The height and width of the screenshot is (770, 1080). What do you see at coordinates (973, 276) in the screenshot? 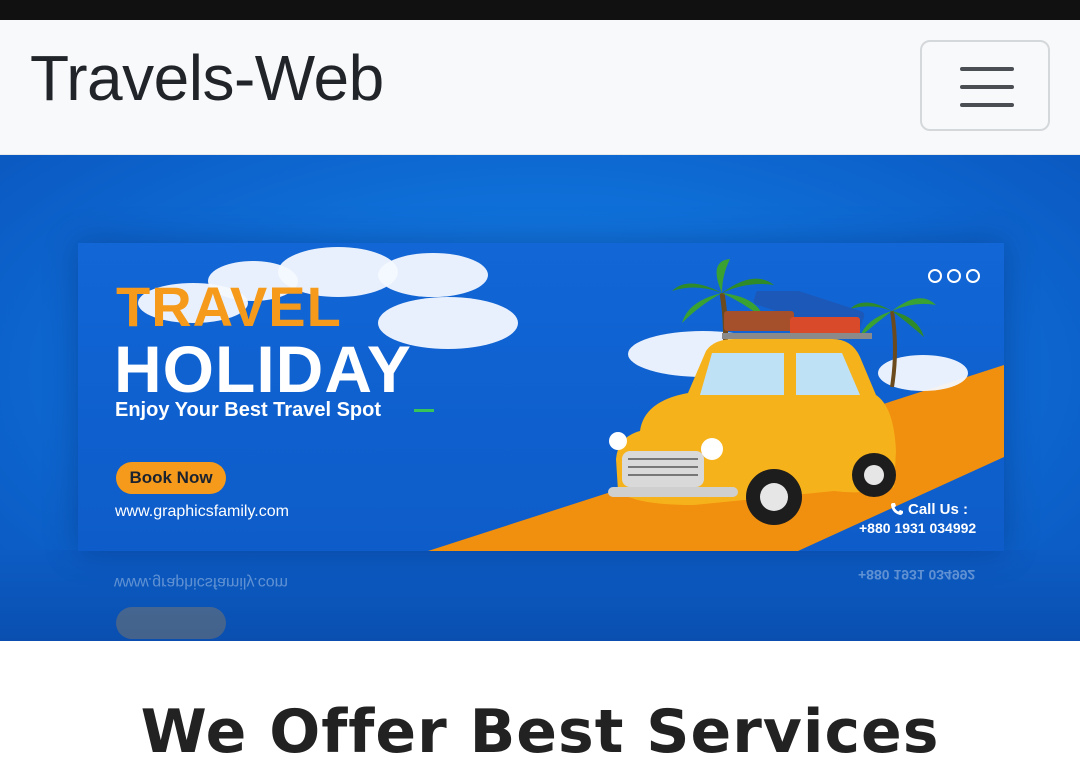
I see `facebook-icon` at bounding box center [973, 276].